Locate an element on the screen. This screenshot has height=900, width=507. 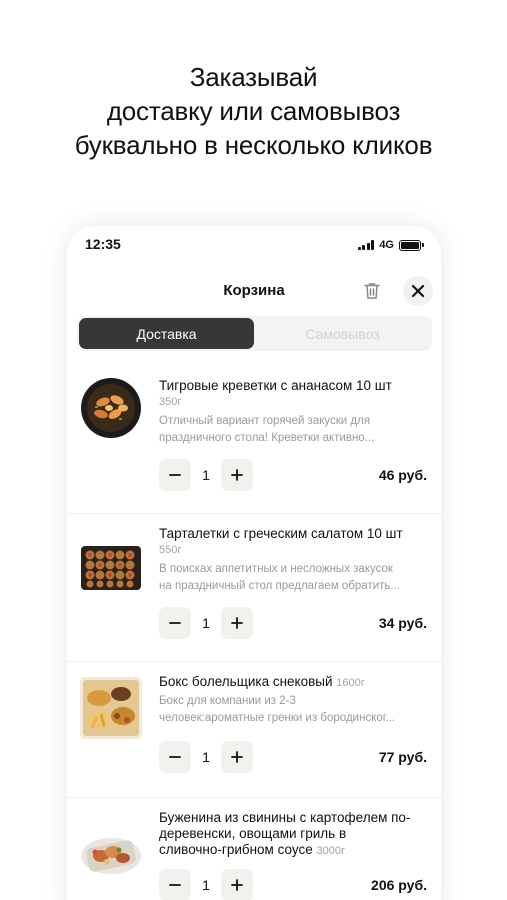
page-title: Корзина is located at coordinates (254, 290).